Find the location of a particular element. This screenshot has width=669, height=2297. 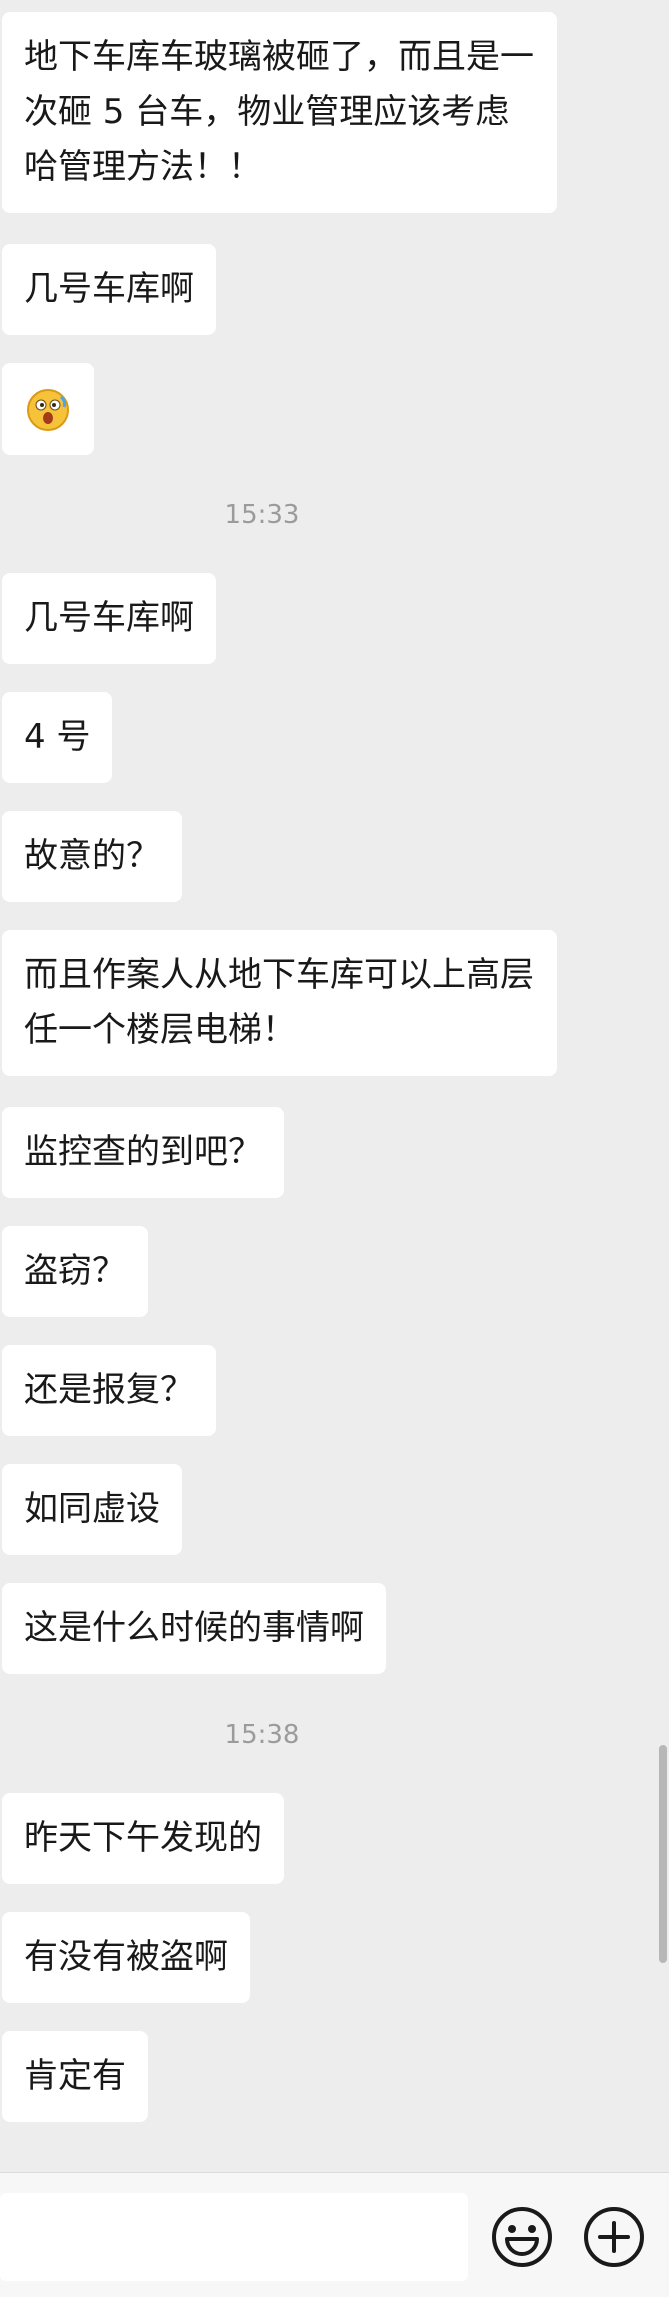

scrollbar-thumb is located at coordinates (663, 1854).